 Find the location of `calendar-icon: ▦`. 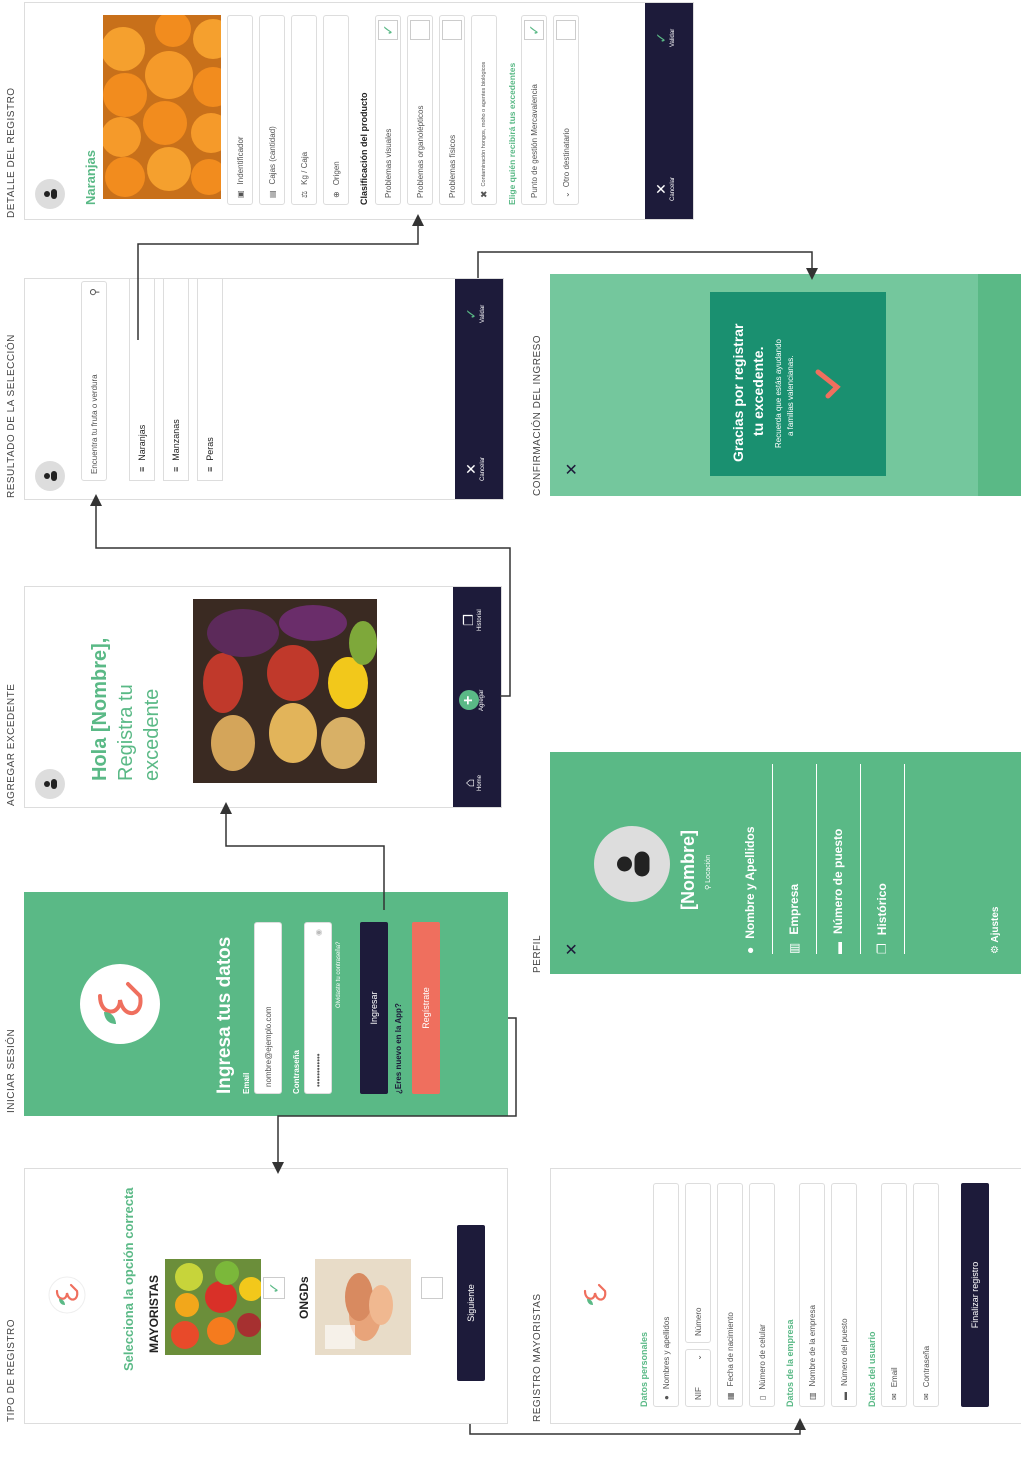

calendar-icon: ▦ is located at coordinates (730, 1396).